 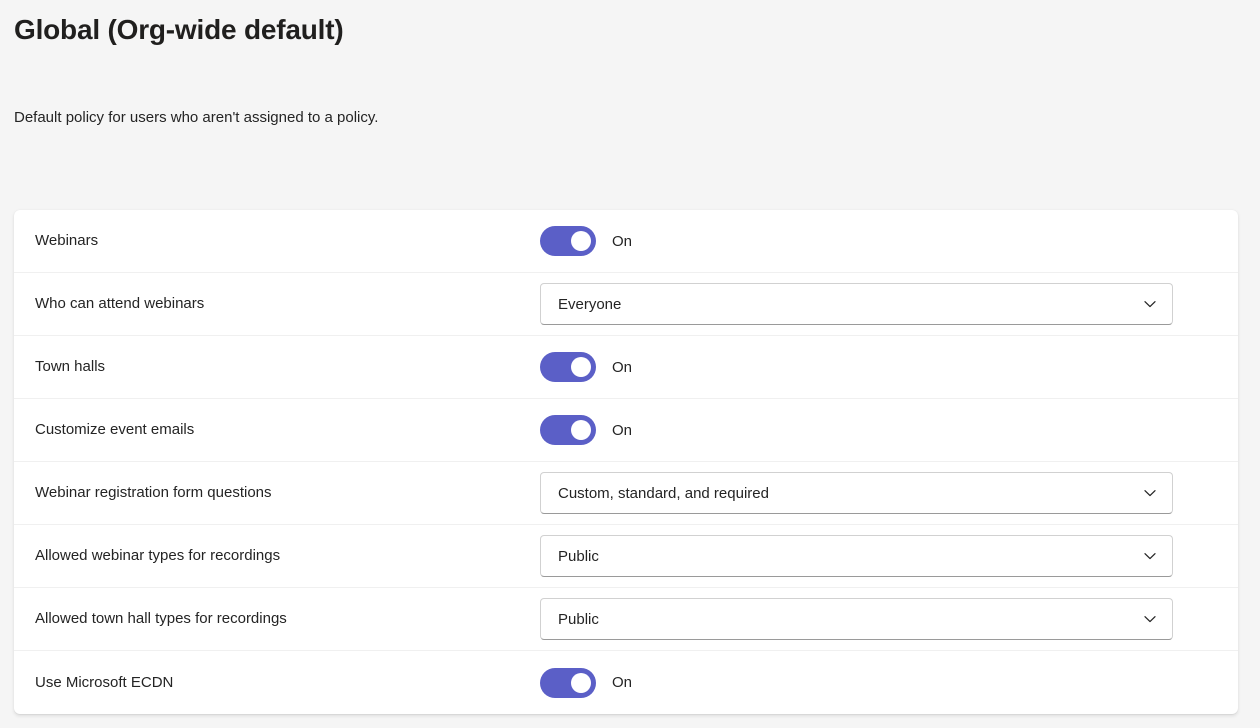 I want to click on page-title: Global (Org-wide default), so click(x=179, y=29).